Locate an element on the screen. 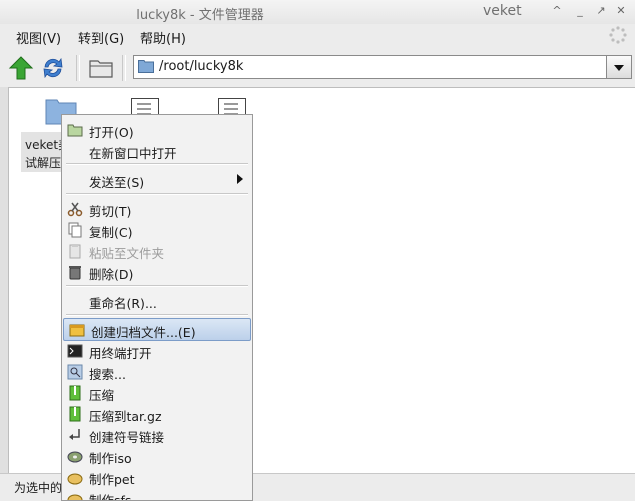  window-title: lucky8k - 文件管理器 is located at coordinates (200, 15).